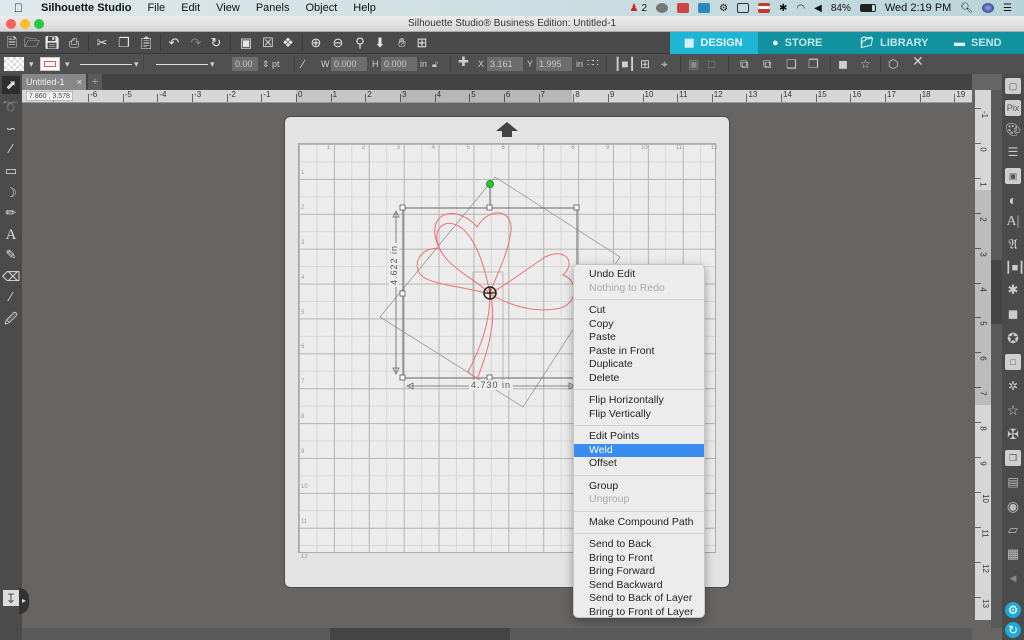 Image resolution: width=1024 pixels, height=640 pixels. I want to click on zoom-window-button, so click(39, 24).